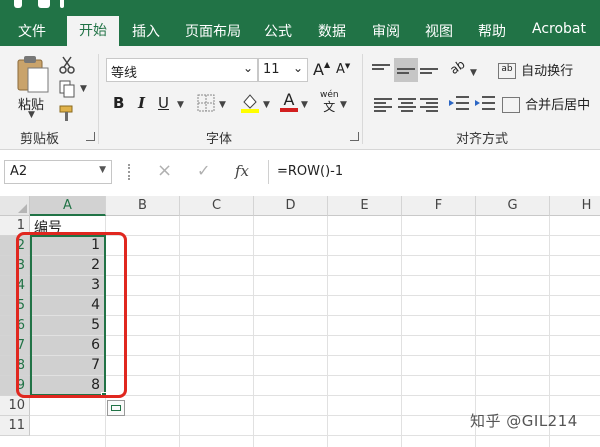 This screenshot has width=600, height=447. What do you see at coordinates (213, 31) in the screenshot?
I see `tab-page-layout: 页面布局` at bounding box center [213, 31].